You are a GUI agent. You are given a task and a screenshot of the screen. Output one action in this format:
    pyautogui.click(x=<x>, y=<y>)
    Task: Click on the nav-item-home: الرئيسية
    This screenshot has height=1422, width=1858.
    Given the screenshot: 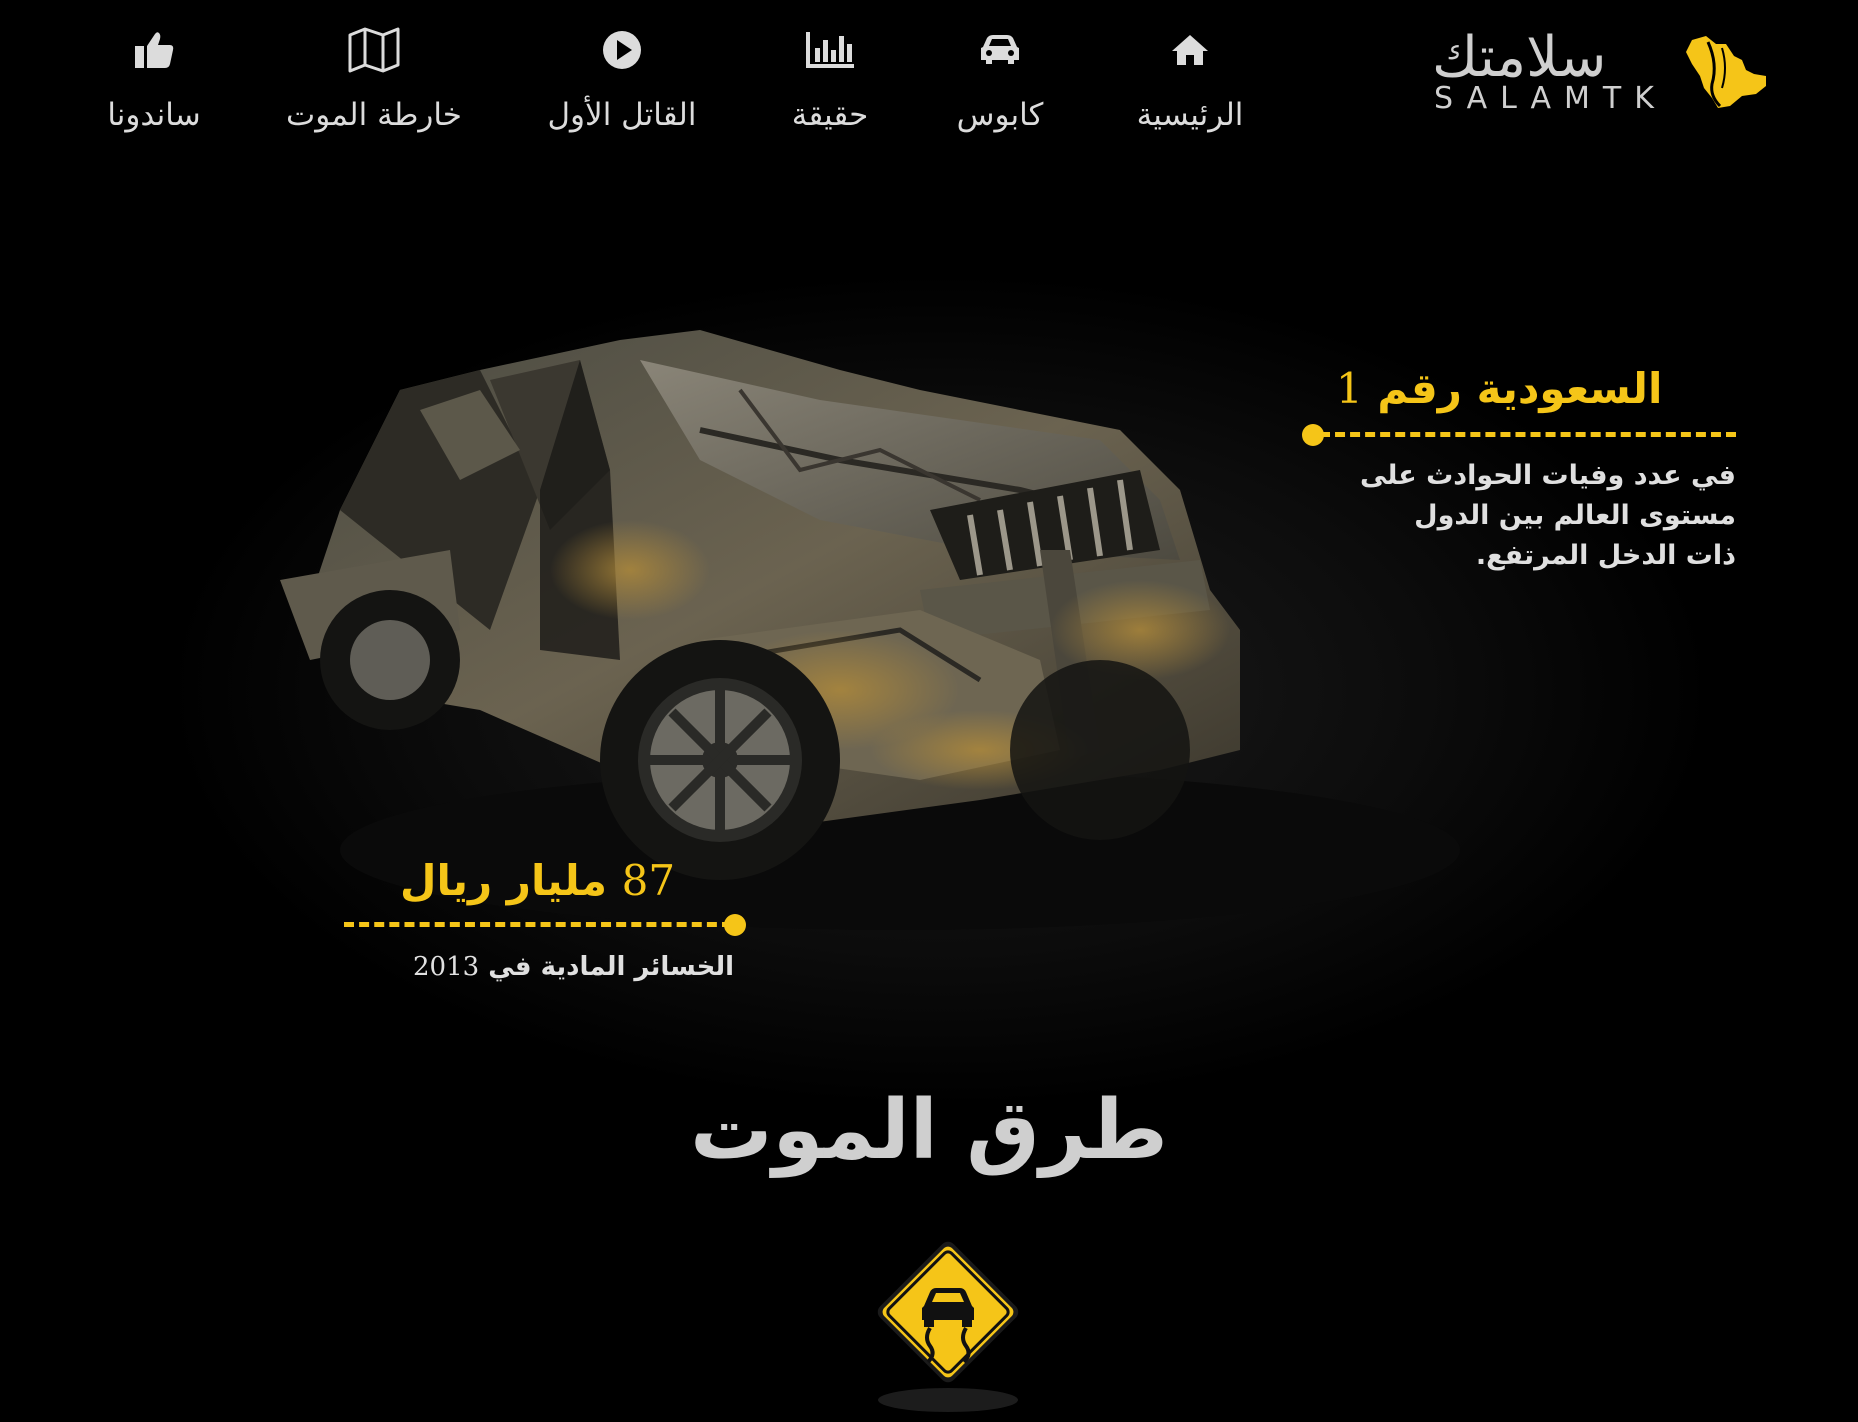 What is the action you would take?
    pyautogui.click(x=1190, y=76)
    